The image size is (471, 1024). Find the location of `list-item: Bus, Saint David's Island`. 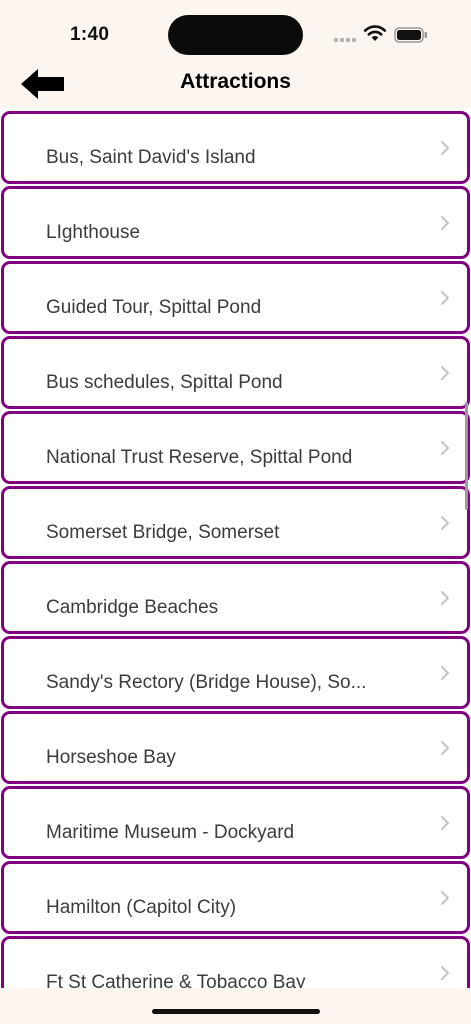

list-item: Bus, Saint David's Island is located at coordinates (235, 147).